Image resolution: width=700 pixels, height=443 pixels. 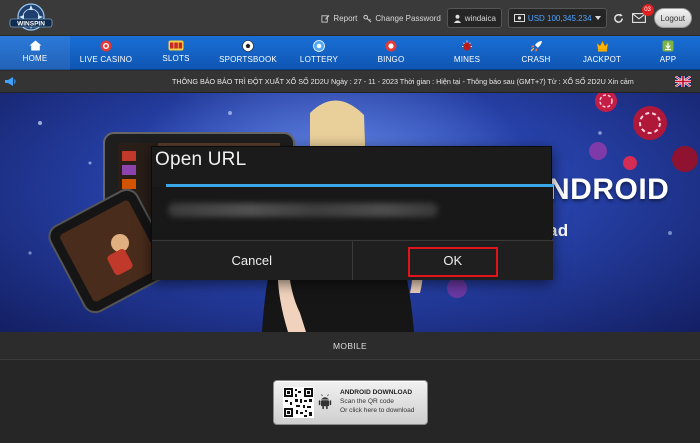 I want to click on balance-pill: USD 100,345.234, so click(x=557, y=18).